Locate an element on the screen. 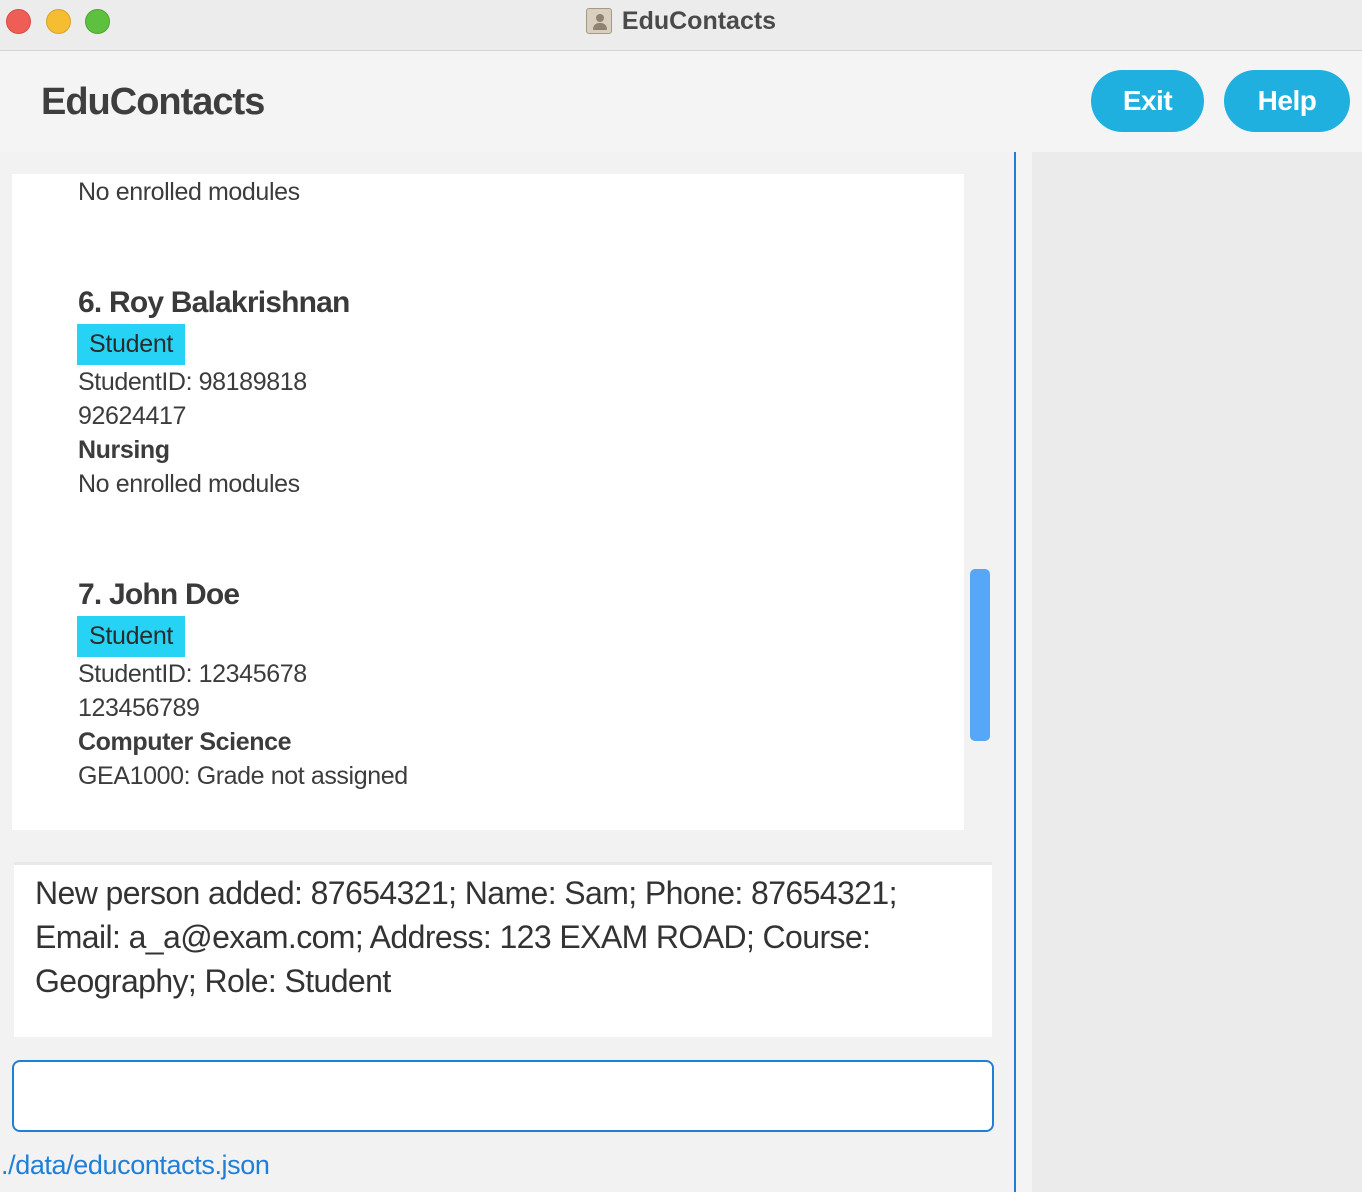 The height and width of the screenshot is (1192, 1362). person-student-id: StudentID: 12345678 is located at coordinates (192, 674).